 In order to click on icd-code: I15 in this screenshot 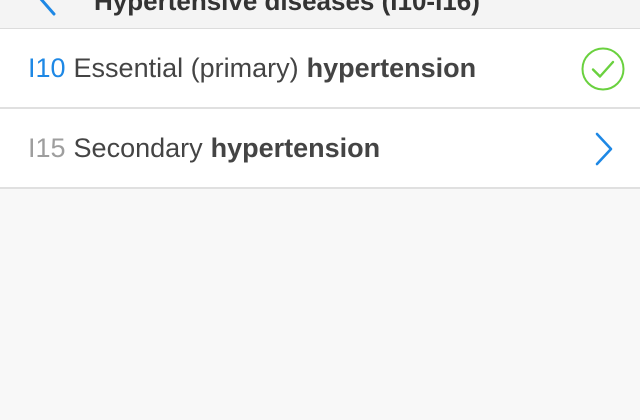, I will do `click(47, 148)`.